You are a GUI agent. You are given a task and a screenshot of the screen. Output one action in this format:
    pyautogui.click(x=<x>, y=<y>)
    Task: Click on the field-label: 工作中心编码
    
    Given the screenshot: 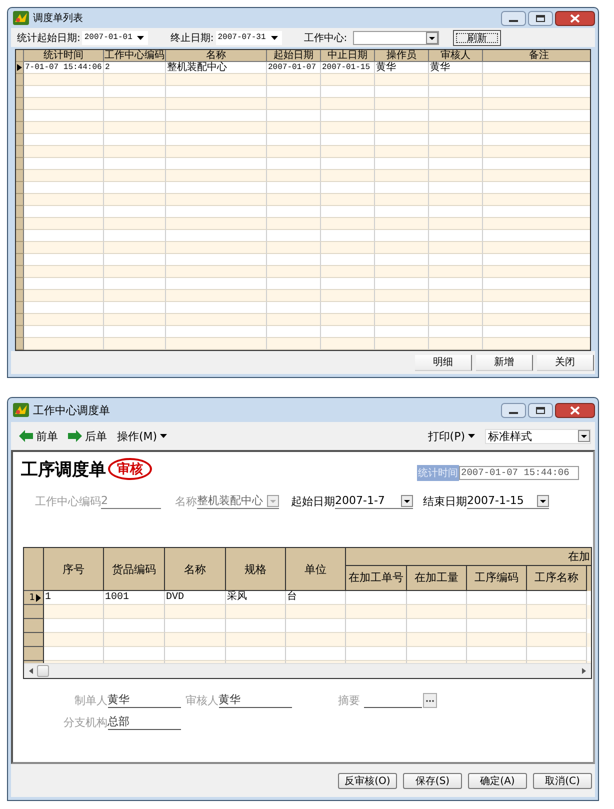 What is the action you would take?
    pyautogui.click(x=68, y=501)
    